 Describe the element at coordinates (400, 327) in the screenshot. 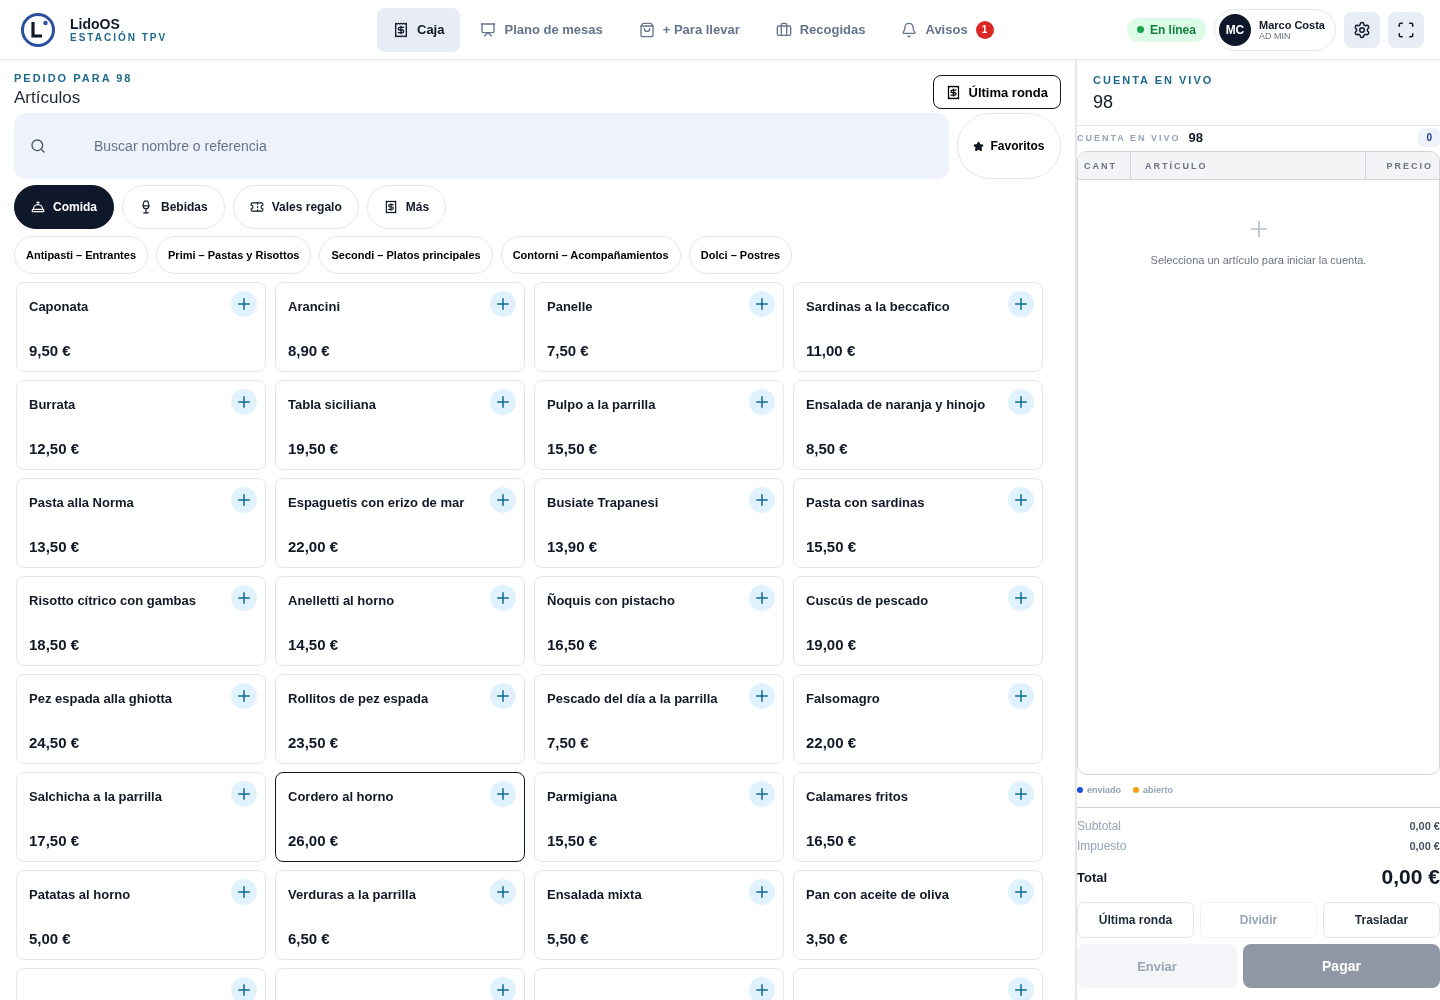

I see `product-card: Arancini 8,90 €` at that location.